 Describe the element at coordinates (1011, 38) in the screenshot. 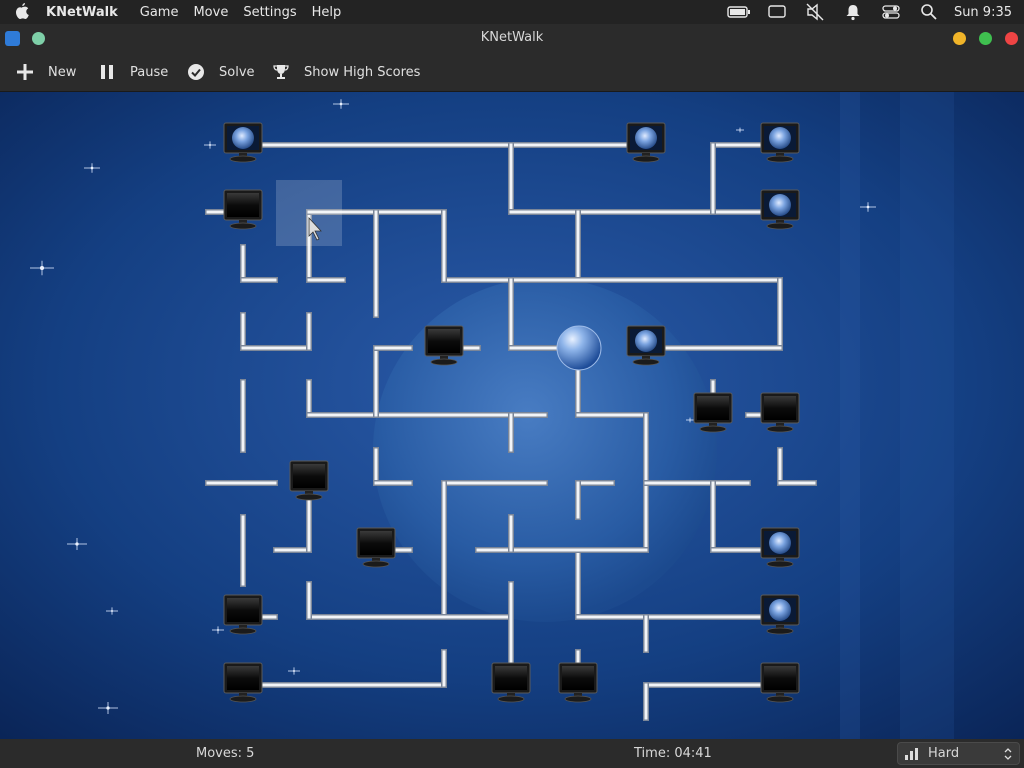

I see `close-button` at that location.